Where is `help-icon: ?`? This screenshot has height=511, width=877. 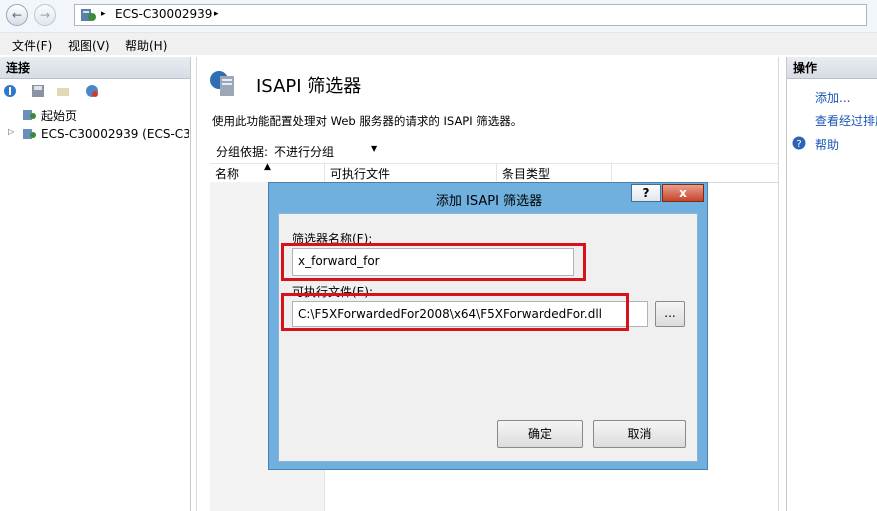 help-icon: ? is located at coordinates (799, 143).